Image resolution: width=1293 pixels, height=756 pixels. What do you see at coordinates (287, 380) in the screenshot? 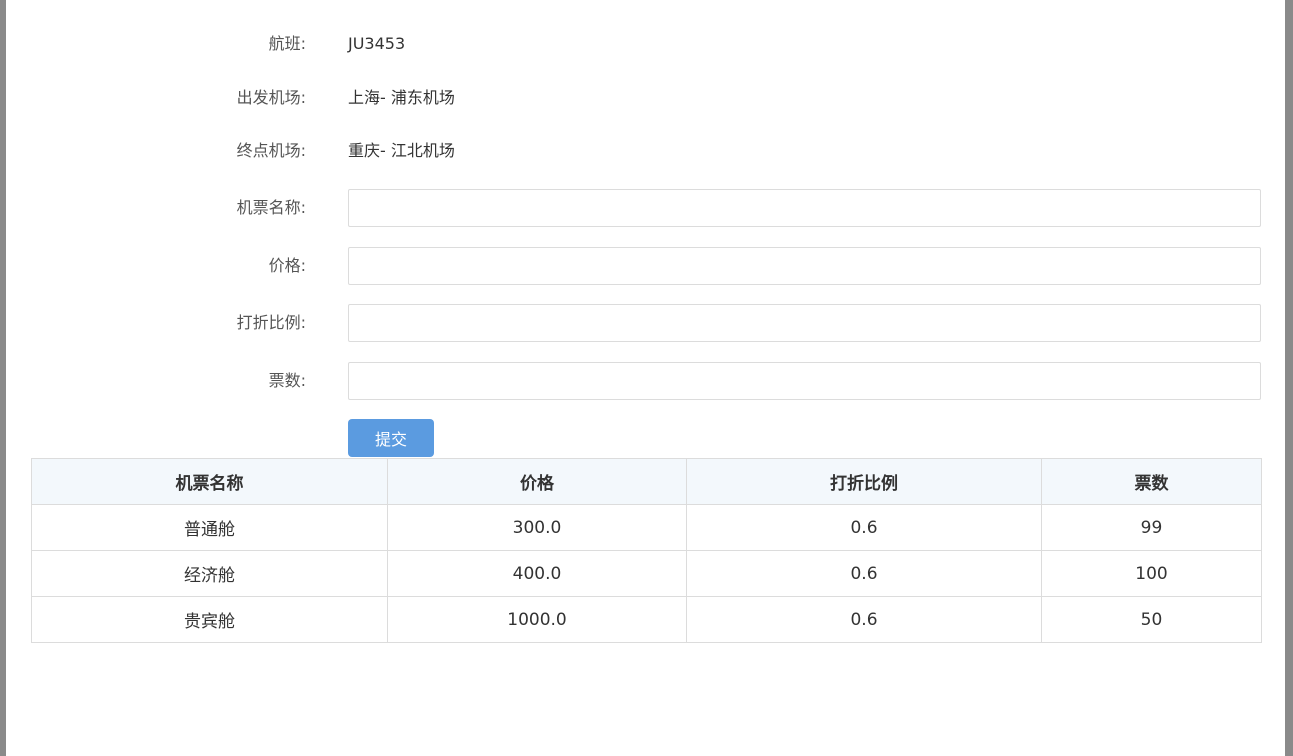
I see `ticket-count-label: 票数:` at bounding box center [287, 380].